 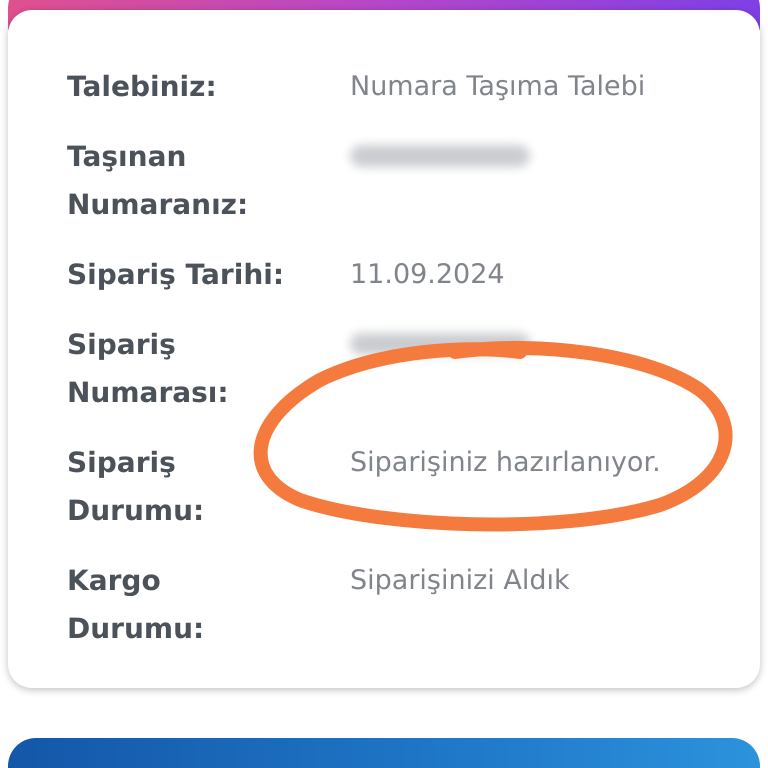 I want to click on field-label: Sipariş Durumu:, so click(x=136, y=487).